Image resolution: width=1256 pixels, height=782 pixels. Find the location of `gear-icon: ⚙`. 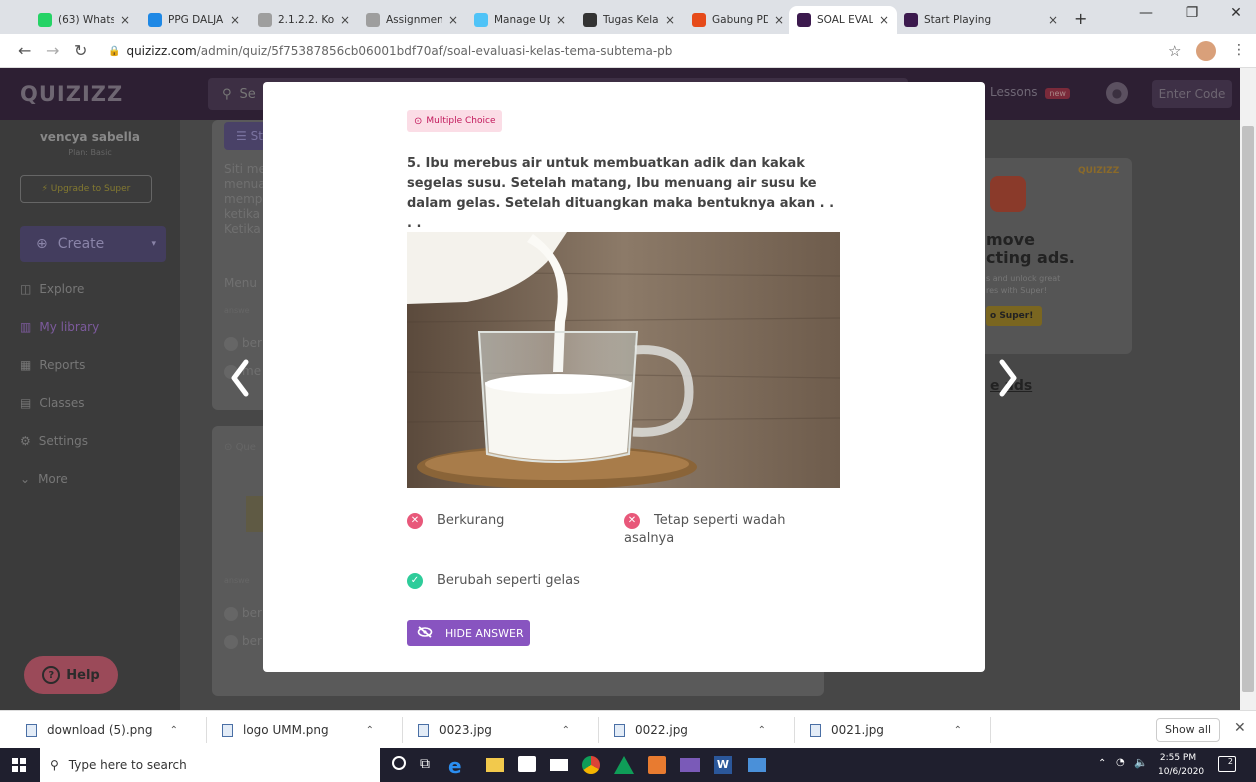

gear-icon: ⚙ is located at coordinates (25, 441).